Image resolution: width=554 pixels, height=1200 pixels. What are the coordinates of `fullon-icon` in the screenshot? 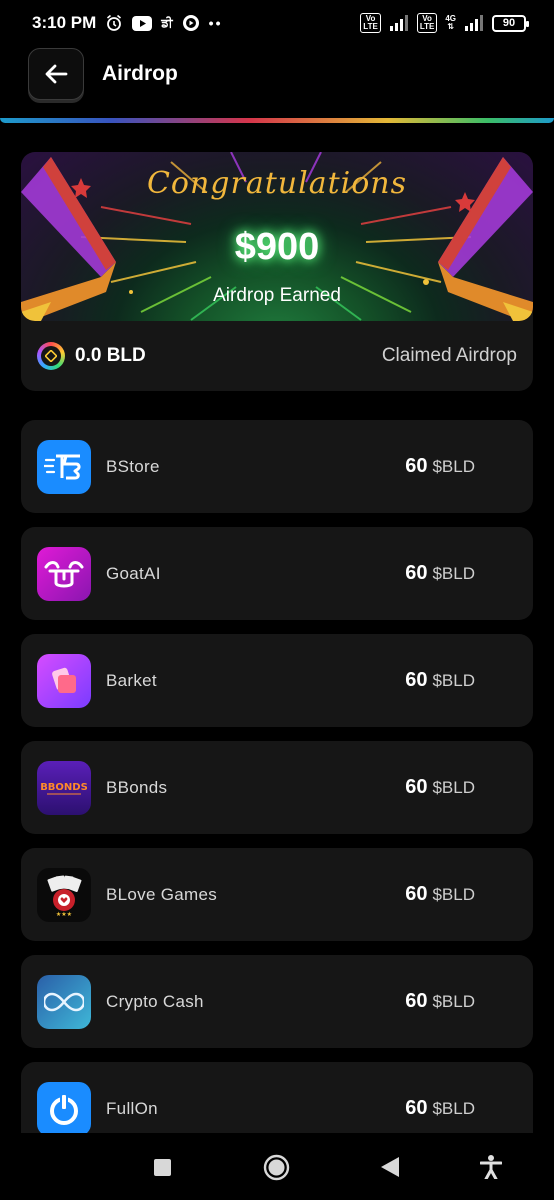 It's located at (64, 1107).